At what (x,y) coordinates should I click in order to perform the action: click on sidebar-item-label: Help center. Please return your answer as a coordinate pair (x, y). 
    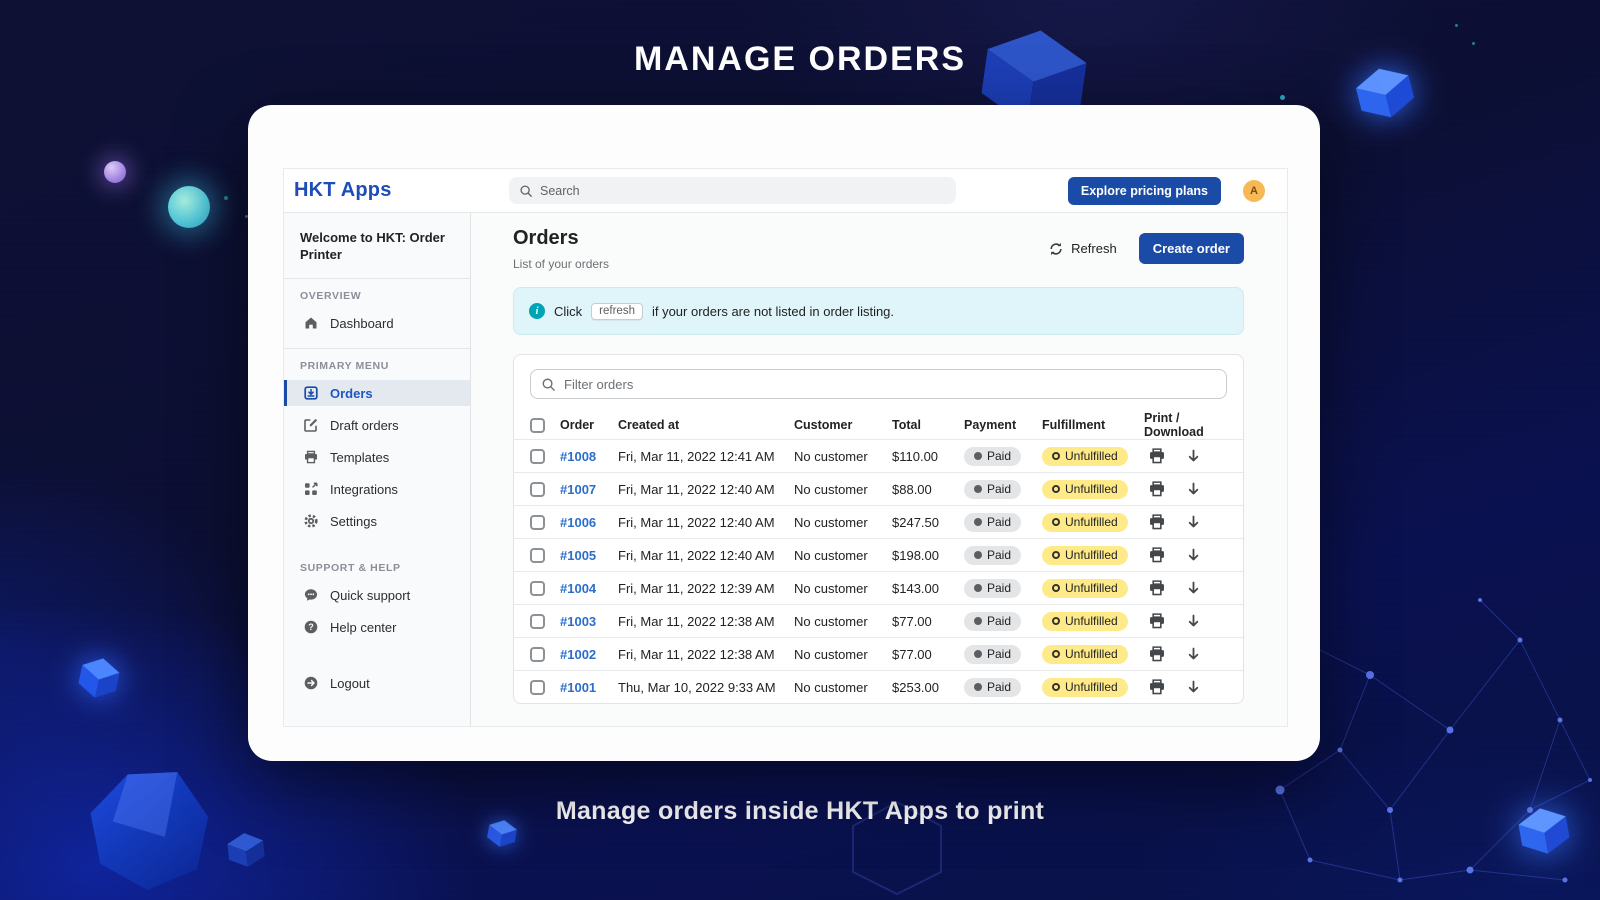
    Looking at the image, I should click on (363, 627).